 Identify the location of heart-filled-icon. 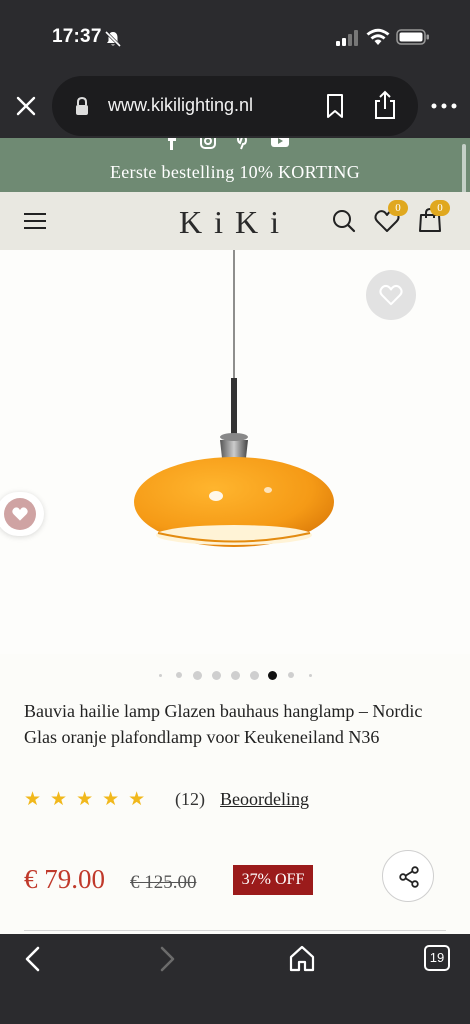
(20, 514).